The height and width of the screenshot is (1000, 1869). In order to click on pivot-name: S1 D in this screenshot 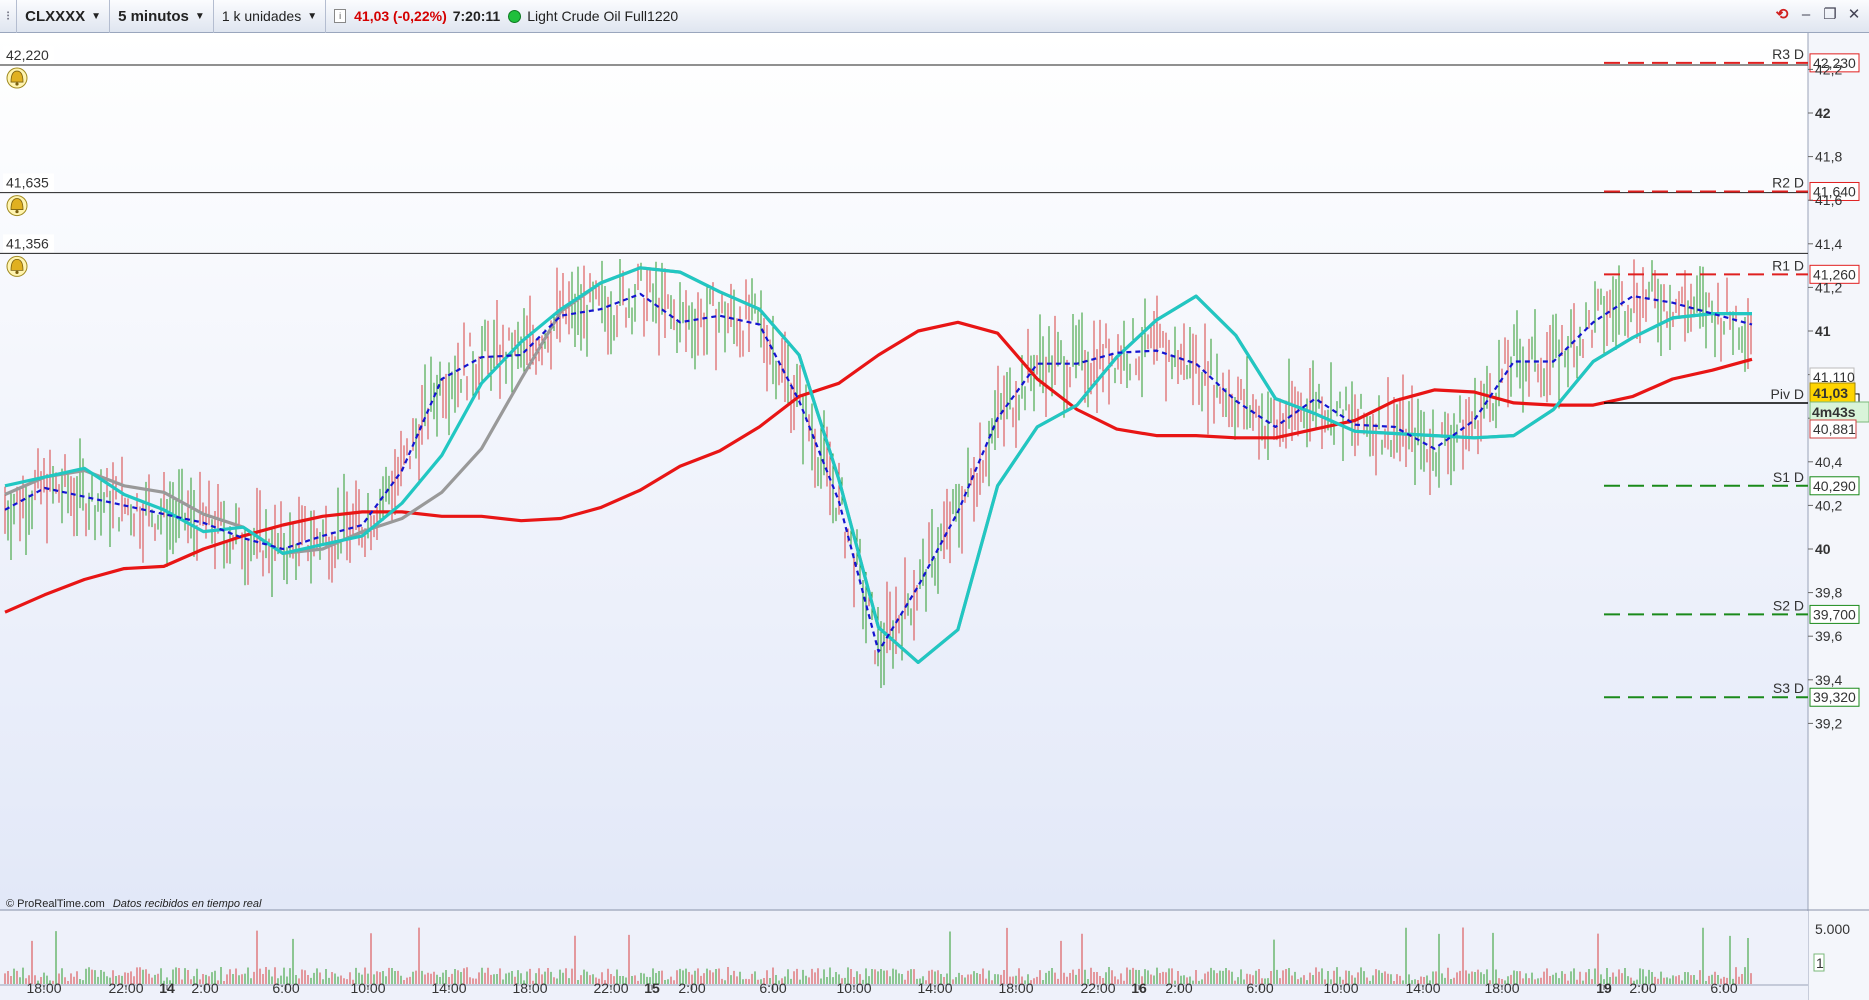, I will do `click(1788, 477)`.